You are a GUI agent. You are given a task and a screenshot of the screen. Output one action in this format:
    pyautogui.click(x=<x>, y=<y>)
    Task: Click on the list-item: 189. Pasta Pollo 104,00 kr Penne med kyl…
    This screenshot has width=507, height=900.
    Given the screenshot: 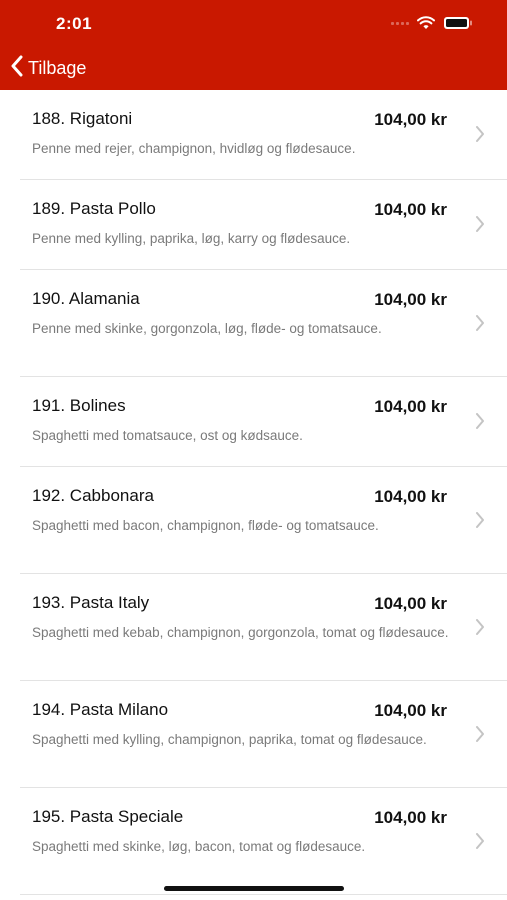 What is the action you would take?
    pyautogui.click(x=253, y=225)
    